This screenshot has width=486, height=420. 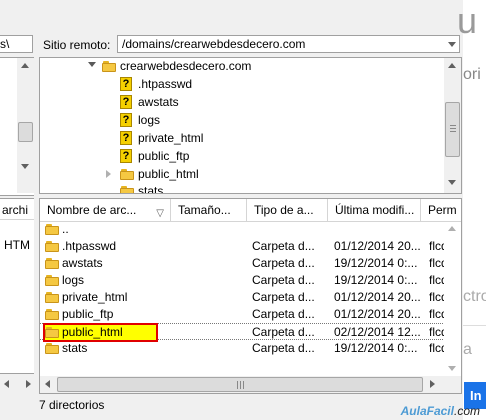 I want to click on cell-name: .htpasswd, so click(x=89, y=246).